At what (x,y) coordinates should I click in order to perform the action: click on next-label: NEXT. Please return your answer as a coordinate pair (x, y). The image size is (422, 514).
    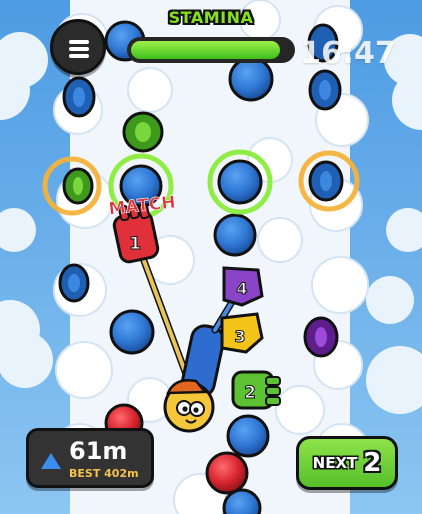
    Looking at the image, I should click on (335, 463).